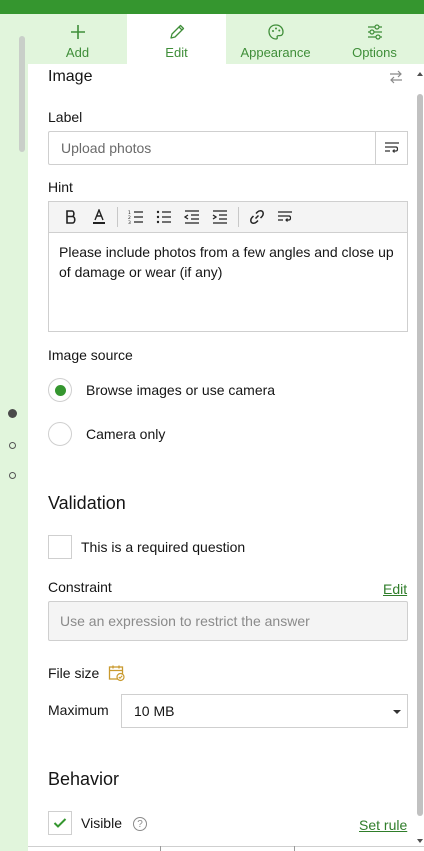  Describe the element at coordinates (276, 32) in the screenshot. I see `palette-icon` at that location.